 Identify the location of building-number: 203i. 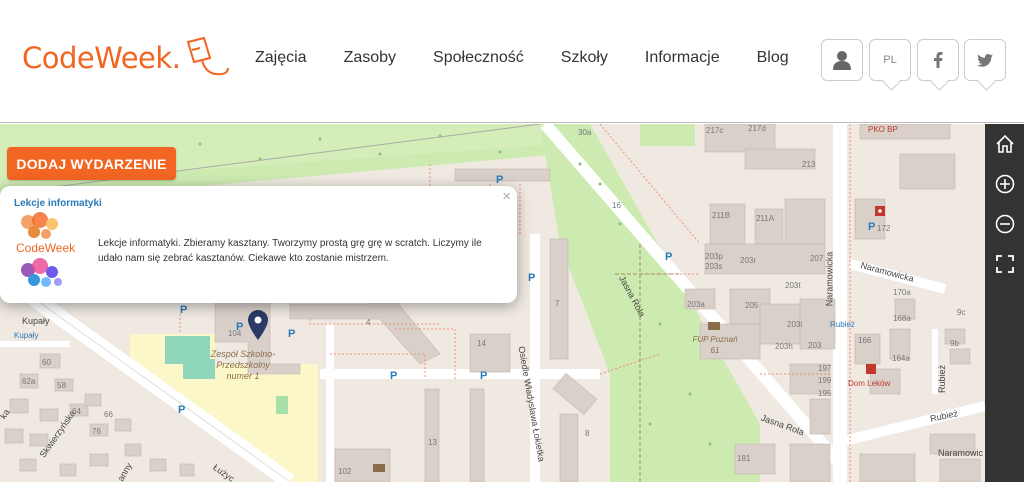
(795, 324).